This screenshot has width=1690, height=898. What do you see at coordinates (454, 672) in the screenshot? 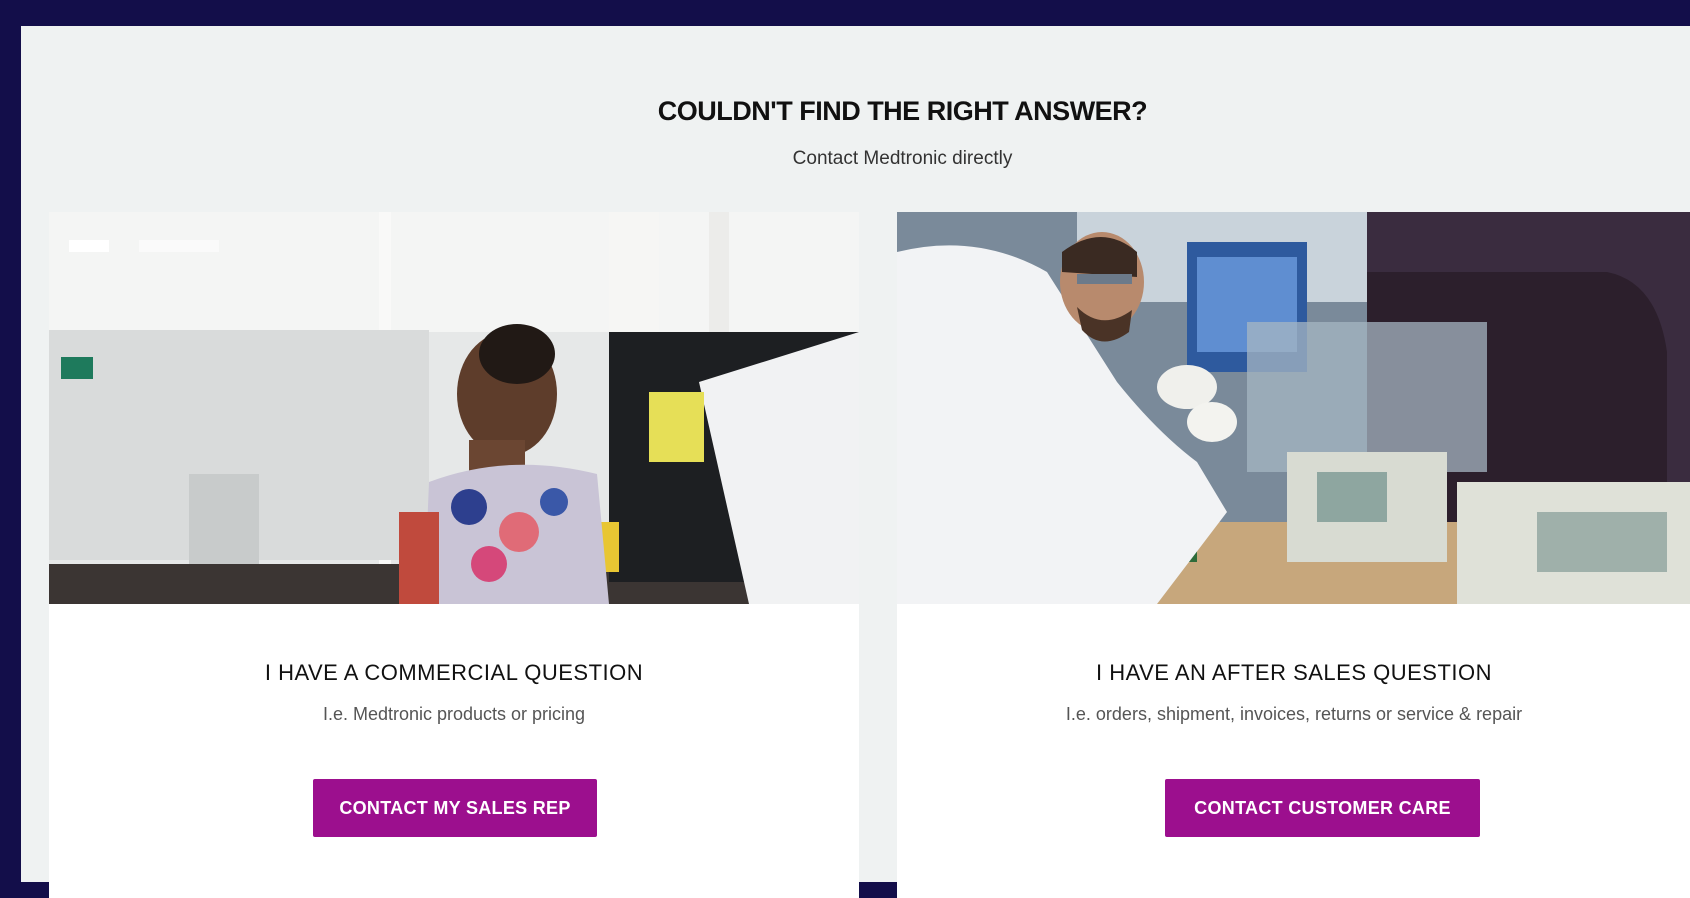
I see `commercial-question-heading: I HAVE A COMMERCIAL QUESTION` at bounding box center [454, 672].